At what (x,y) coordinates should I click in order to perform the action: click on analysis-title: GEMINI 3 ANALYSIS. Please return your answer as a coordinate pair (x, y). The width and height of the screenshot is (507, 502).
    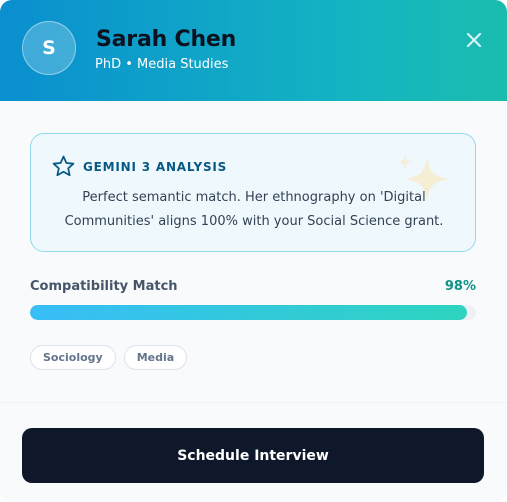
    Looking at the image, I should click on (155, 166).